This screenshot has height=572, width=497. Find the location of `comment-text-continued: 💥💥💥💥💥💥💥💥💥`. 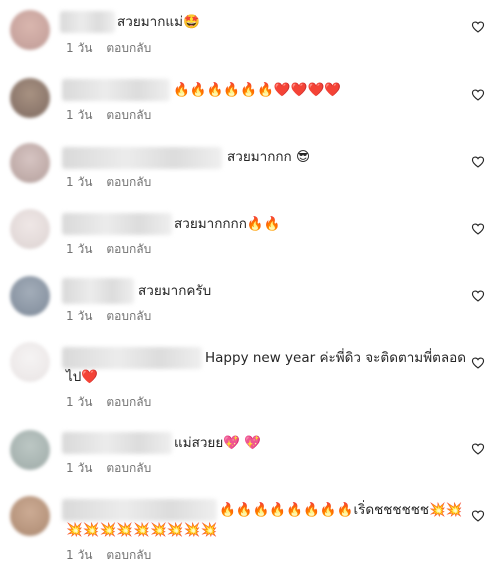

comment-text-continued: 💥💥💥💥💥💥💥💥💥 is located at coordinates (142, 530).